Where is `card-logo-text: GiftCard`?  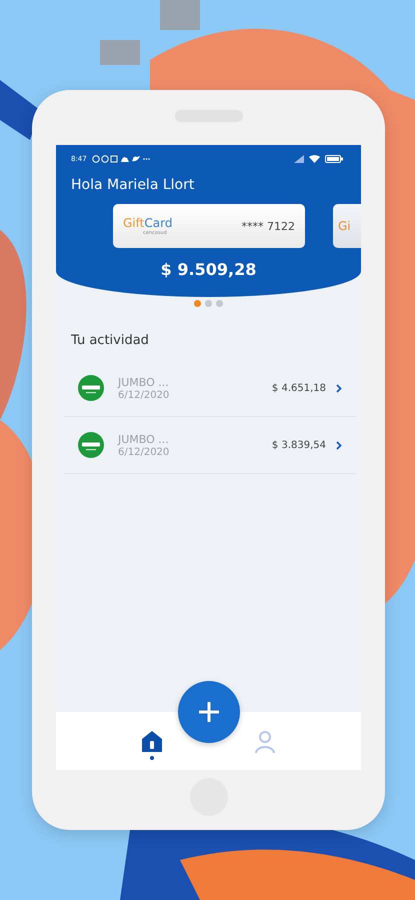
card-logo-text: GiftCard is located at coordinates (147, 223).